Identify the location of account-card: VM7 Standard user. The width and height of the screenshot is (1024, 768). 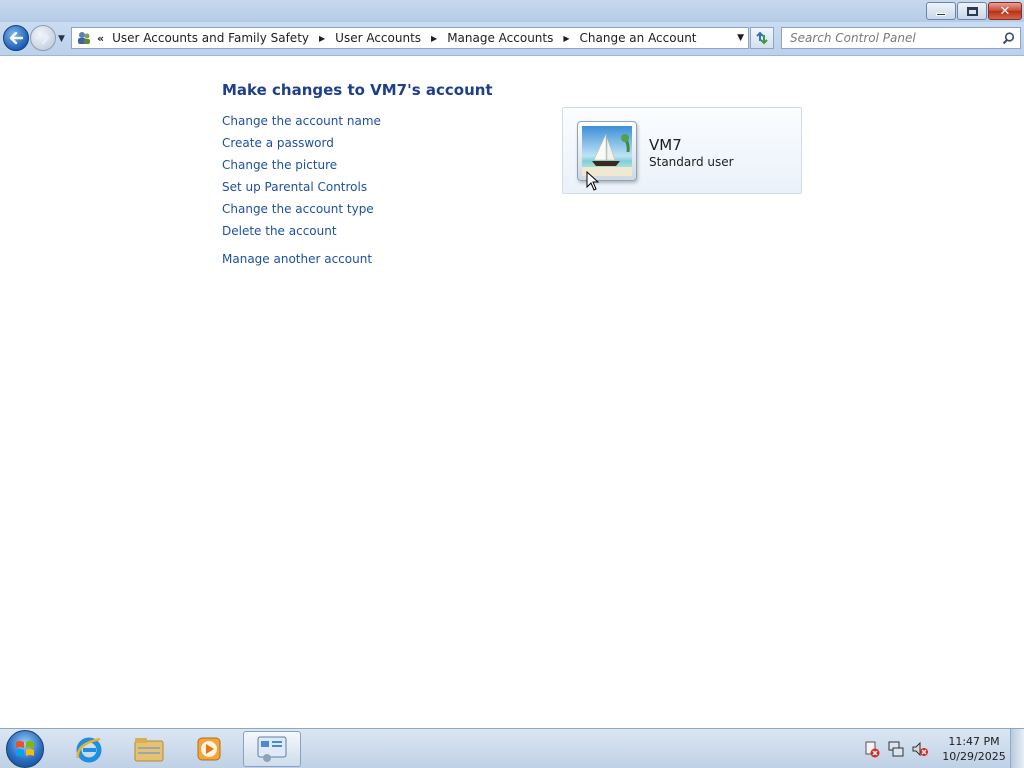
(682, 150).